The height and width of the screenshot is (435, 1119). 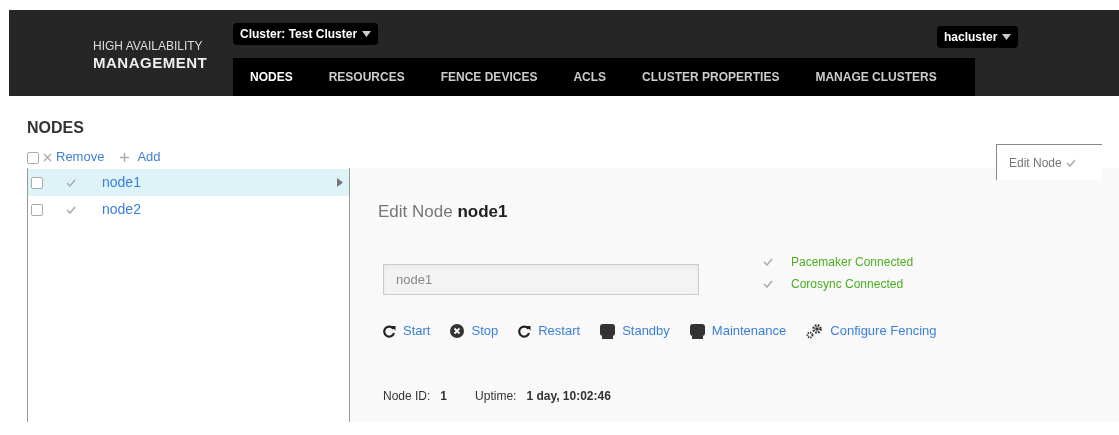 I want to click on stop-icon, so click(x=457, y=331).